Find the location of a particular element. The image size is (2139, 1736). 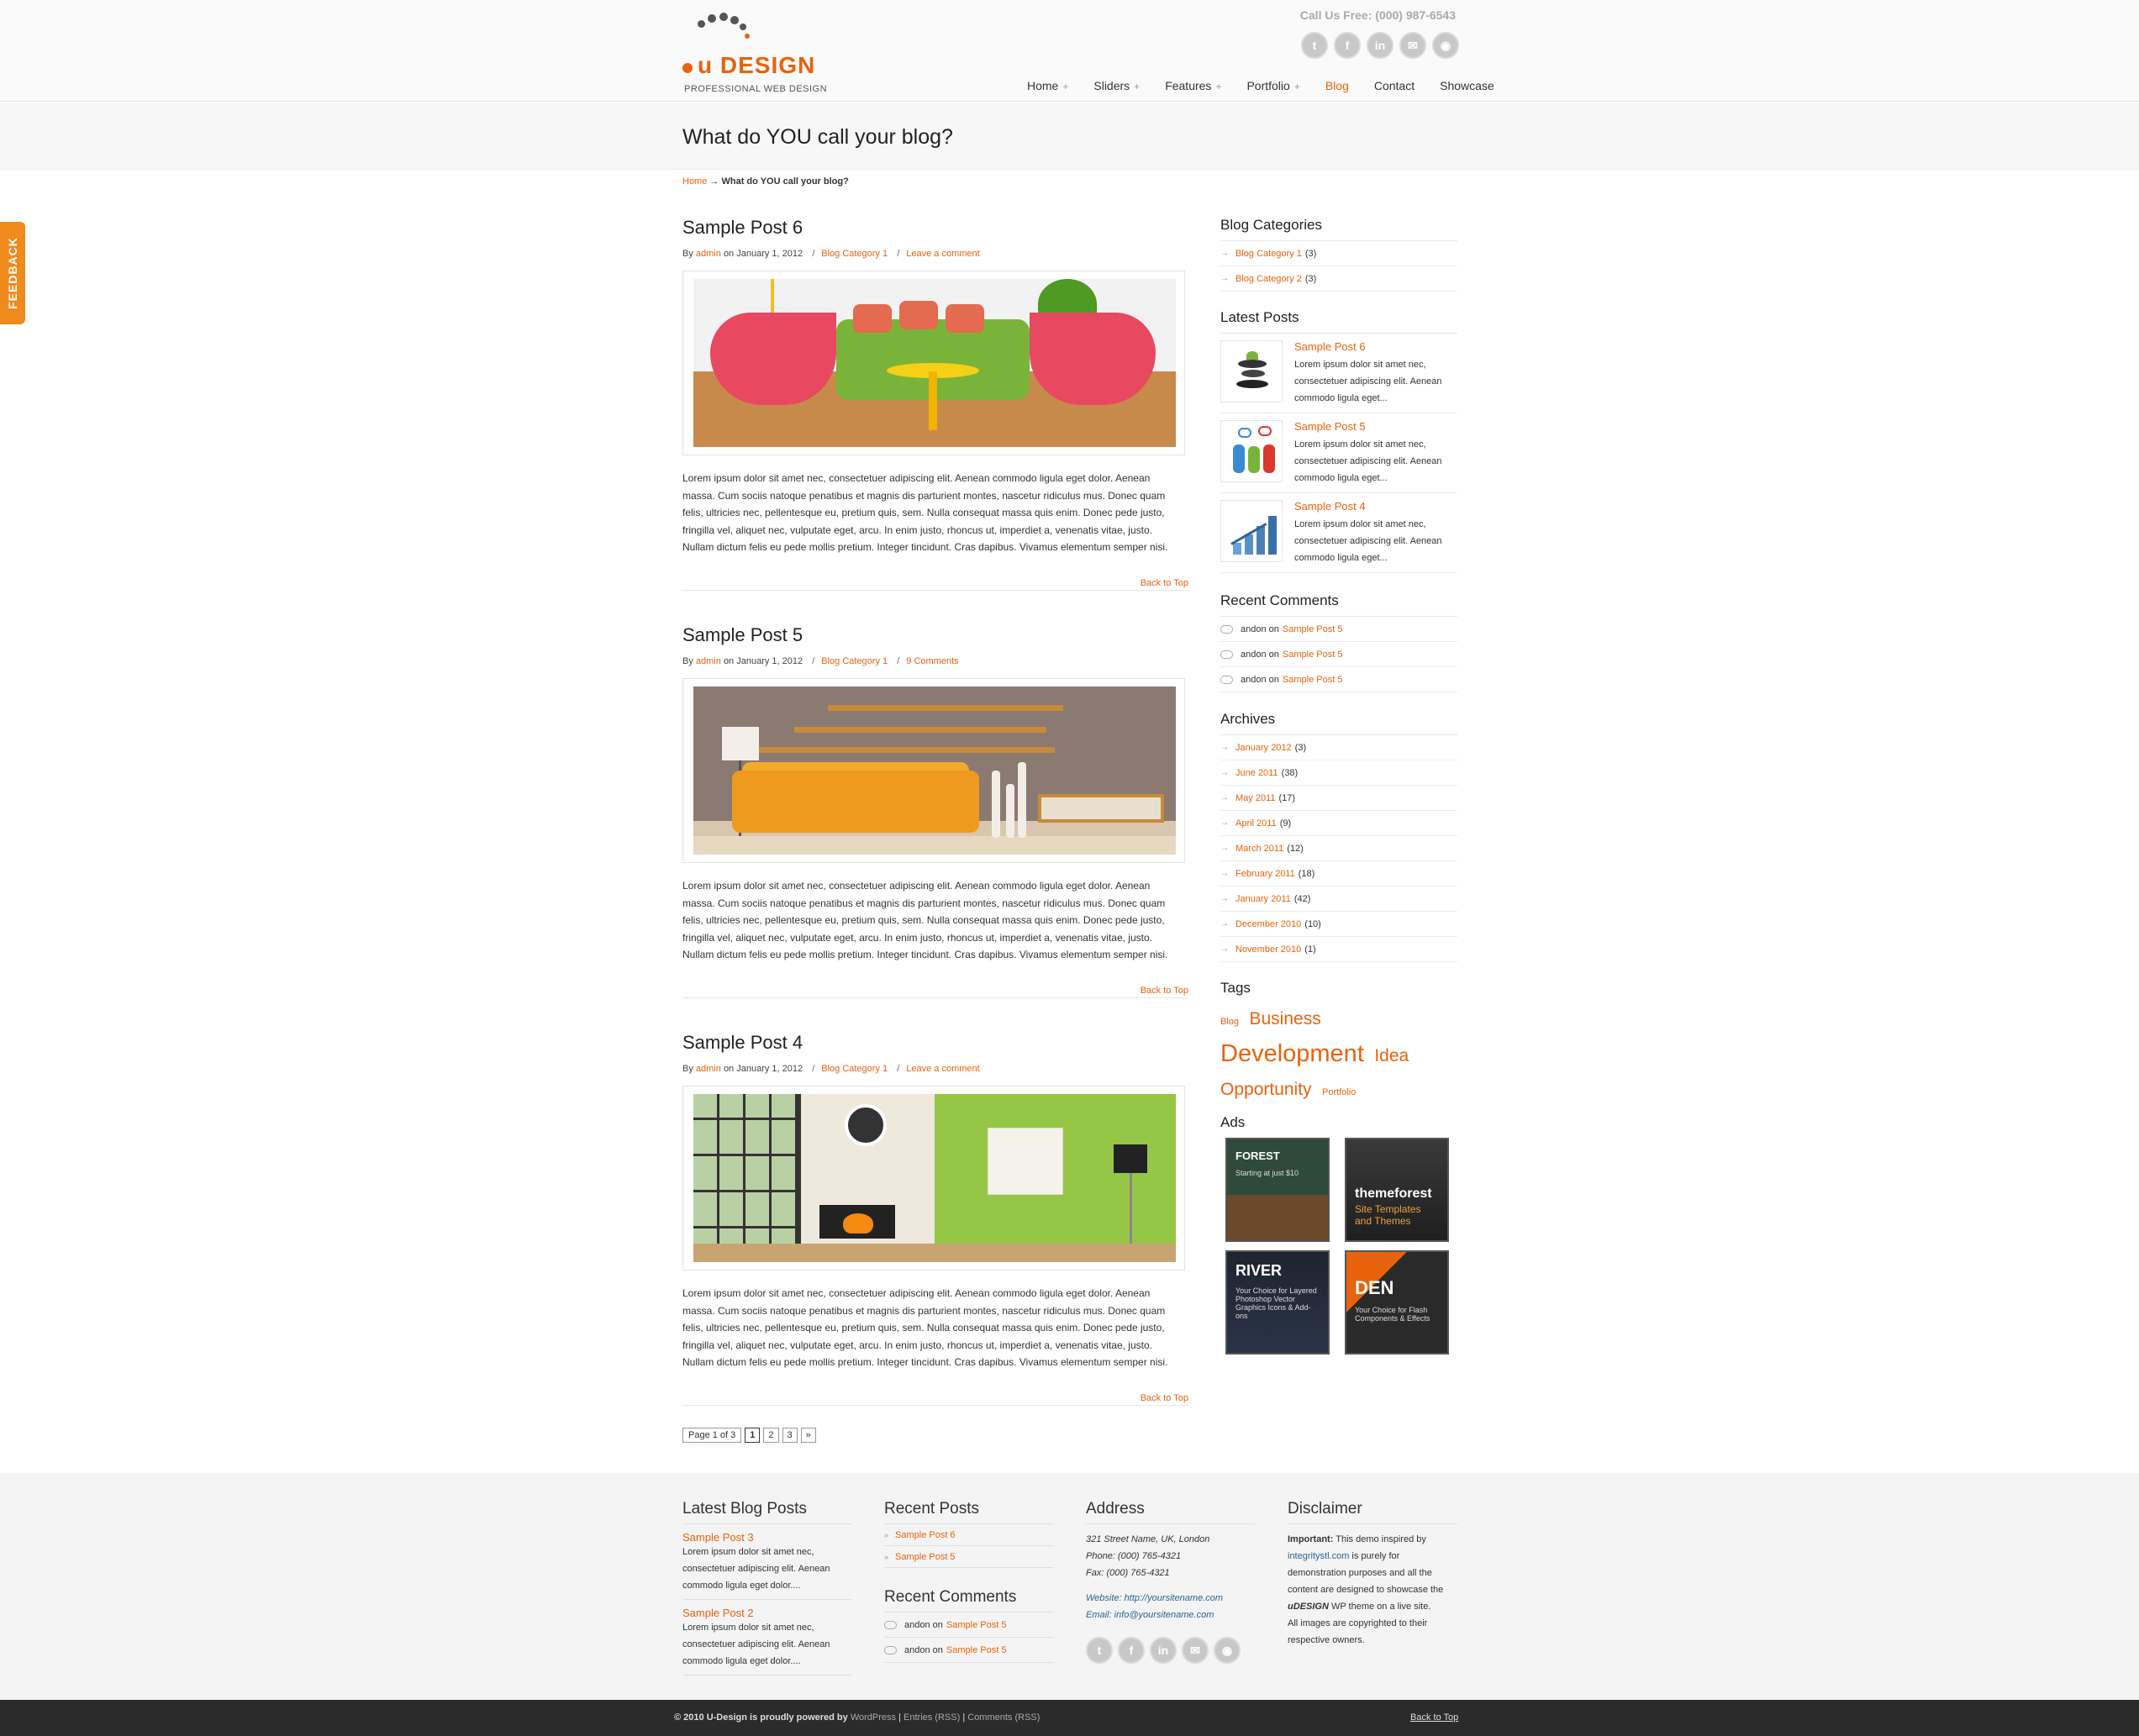

footer-recent-item: » Sample Post 5 is located at coordinates (969, 1557).